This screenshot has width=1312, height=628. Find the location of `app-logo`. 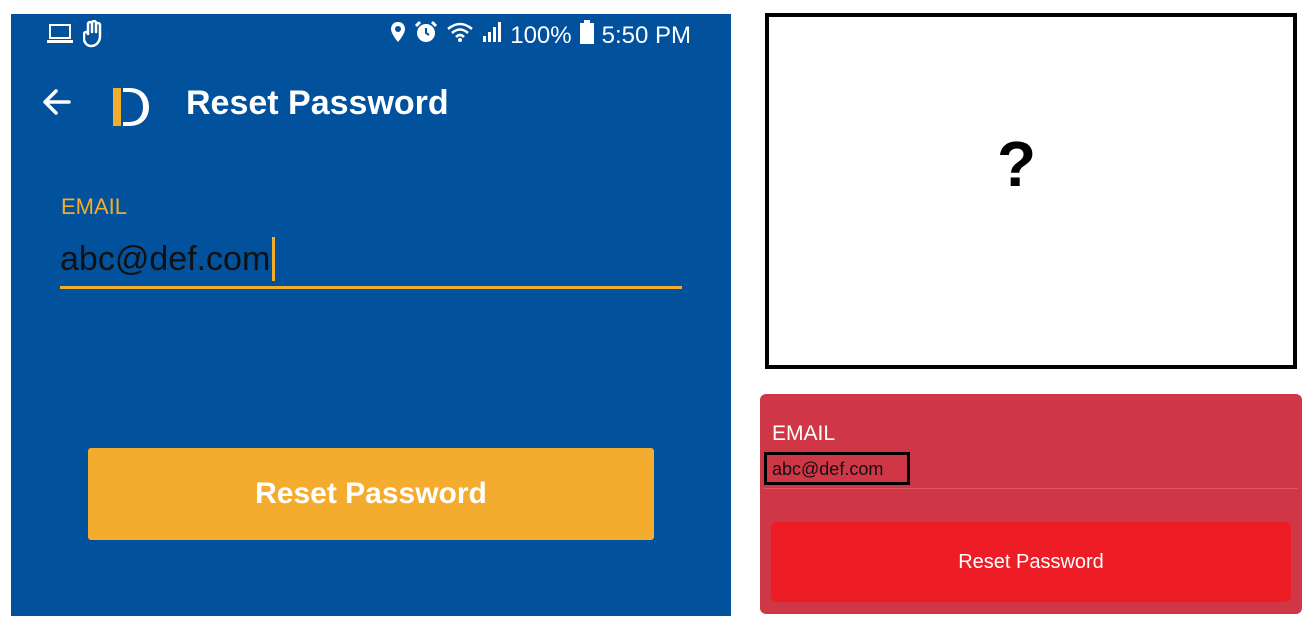

app-logo is located at coordinates (131, 106).